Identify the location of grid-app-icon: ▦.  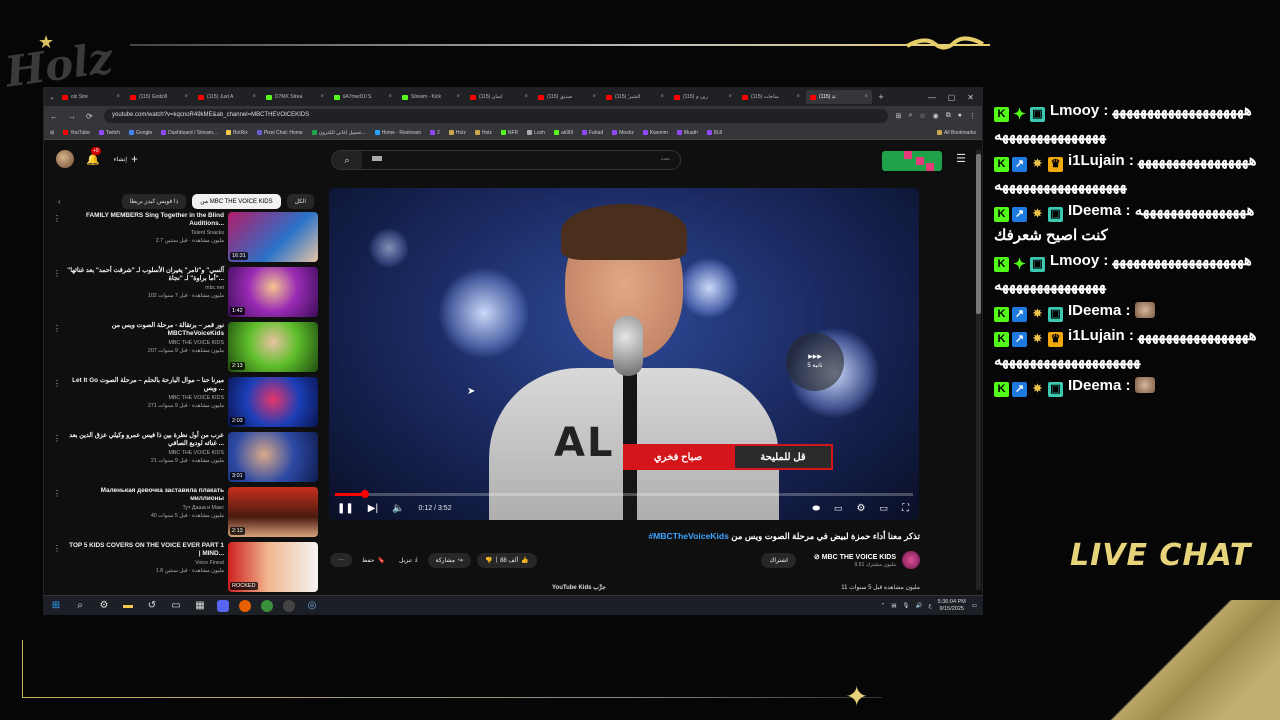
(200, 605).